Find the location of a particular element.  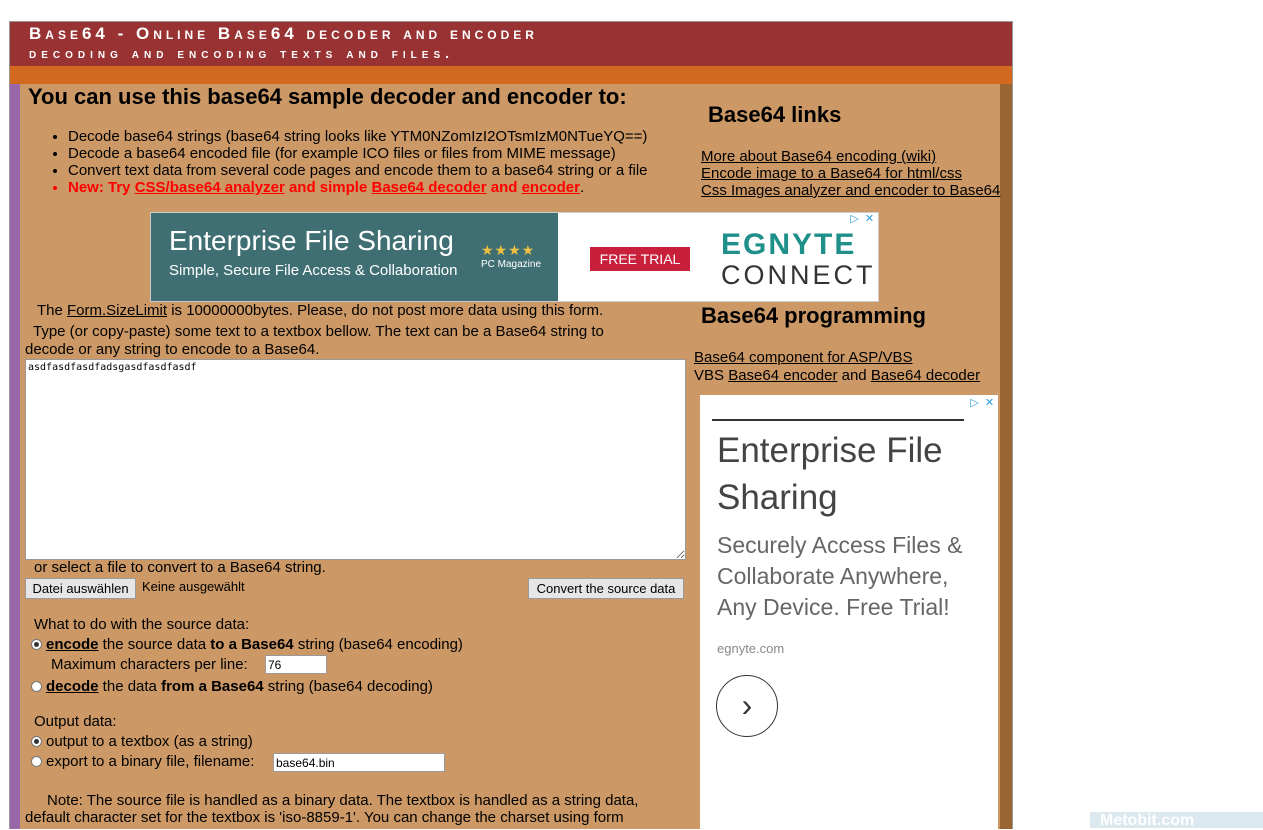

filename-input is located at coordinates (359, 762).